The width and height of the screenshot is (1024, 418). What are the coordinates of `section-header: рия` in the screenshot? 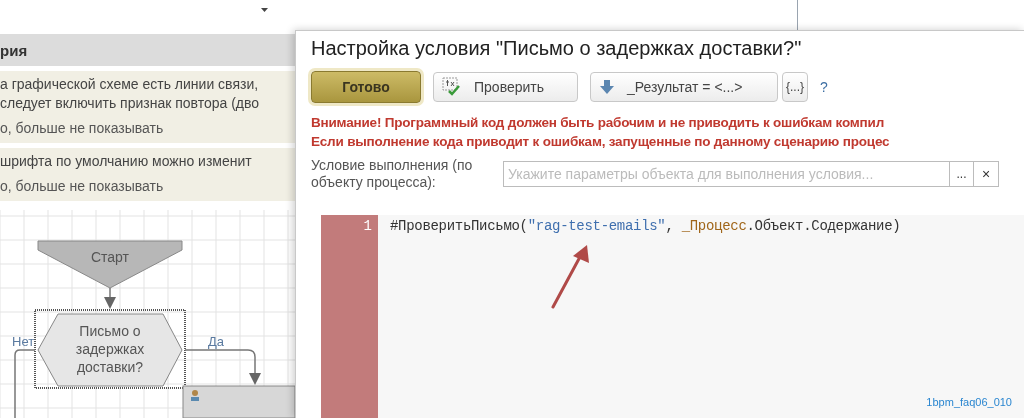 It's located at (147, 50).